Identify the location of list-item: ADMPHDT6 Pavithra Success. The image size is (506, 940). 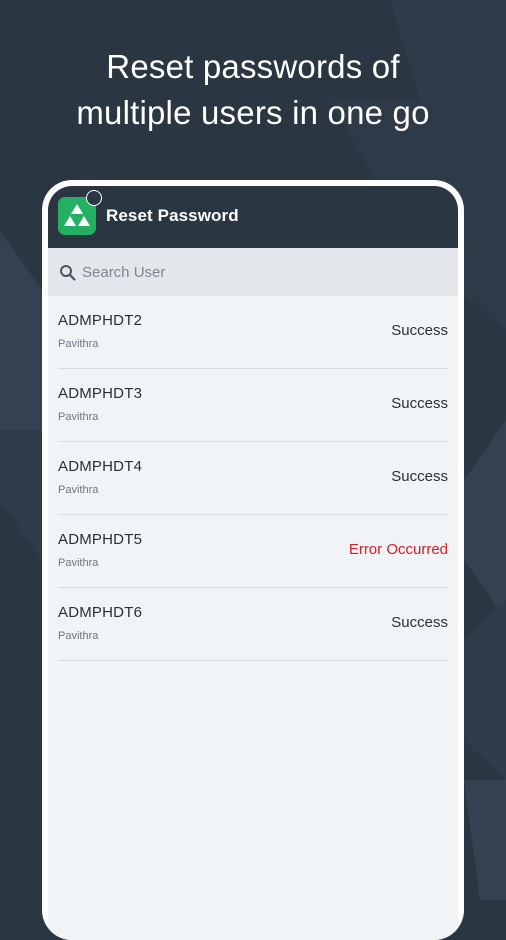
(253, 624).